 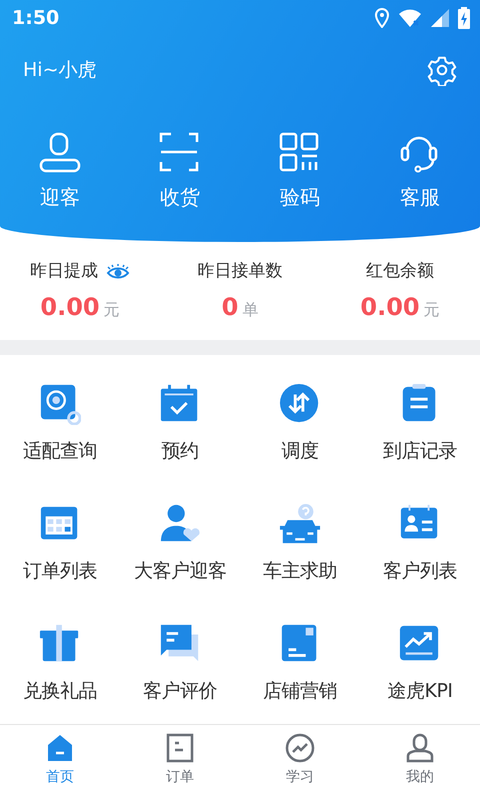 I want to click on swap-arrows-icon, so click(x=300, y=404).